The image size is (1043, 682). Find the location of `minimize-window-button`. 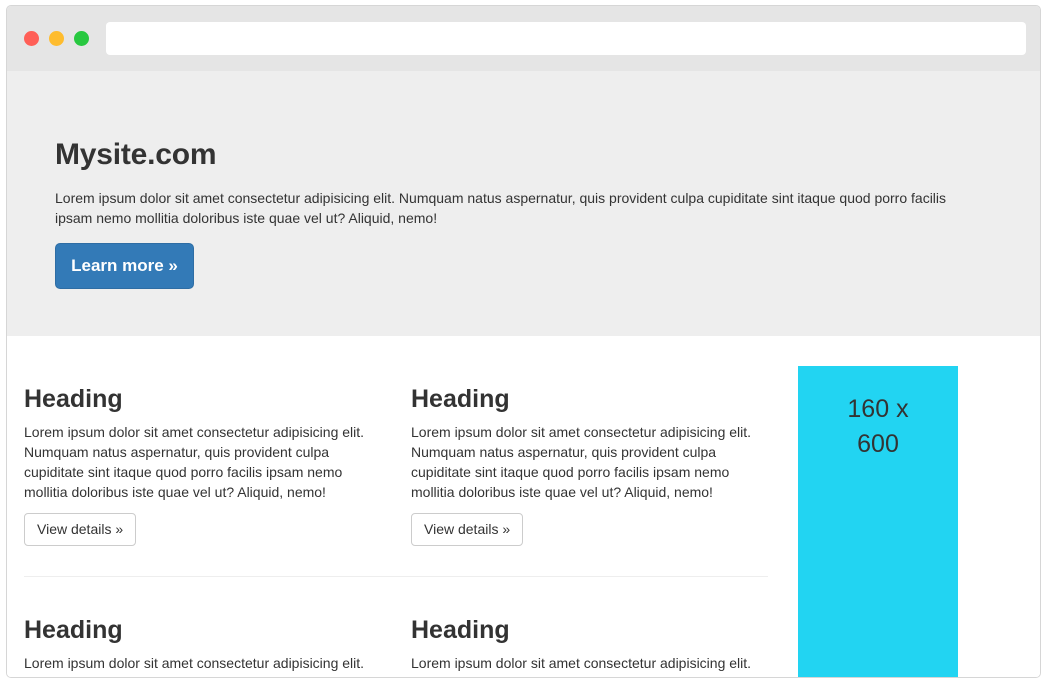

minimize-window-button is located at coordinates (56, 38).